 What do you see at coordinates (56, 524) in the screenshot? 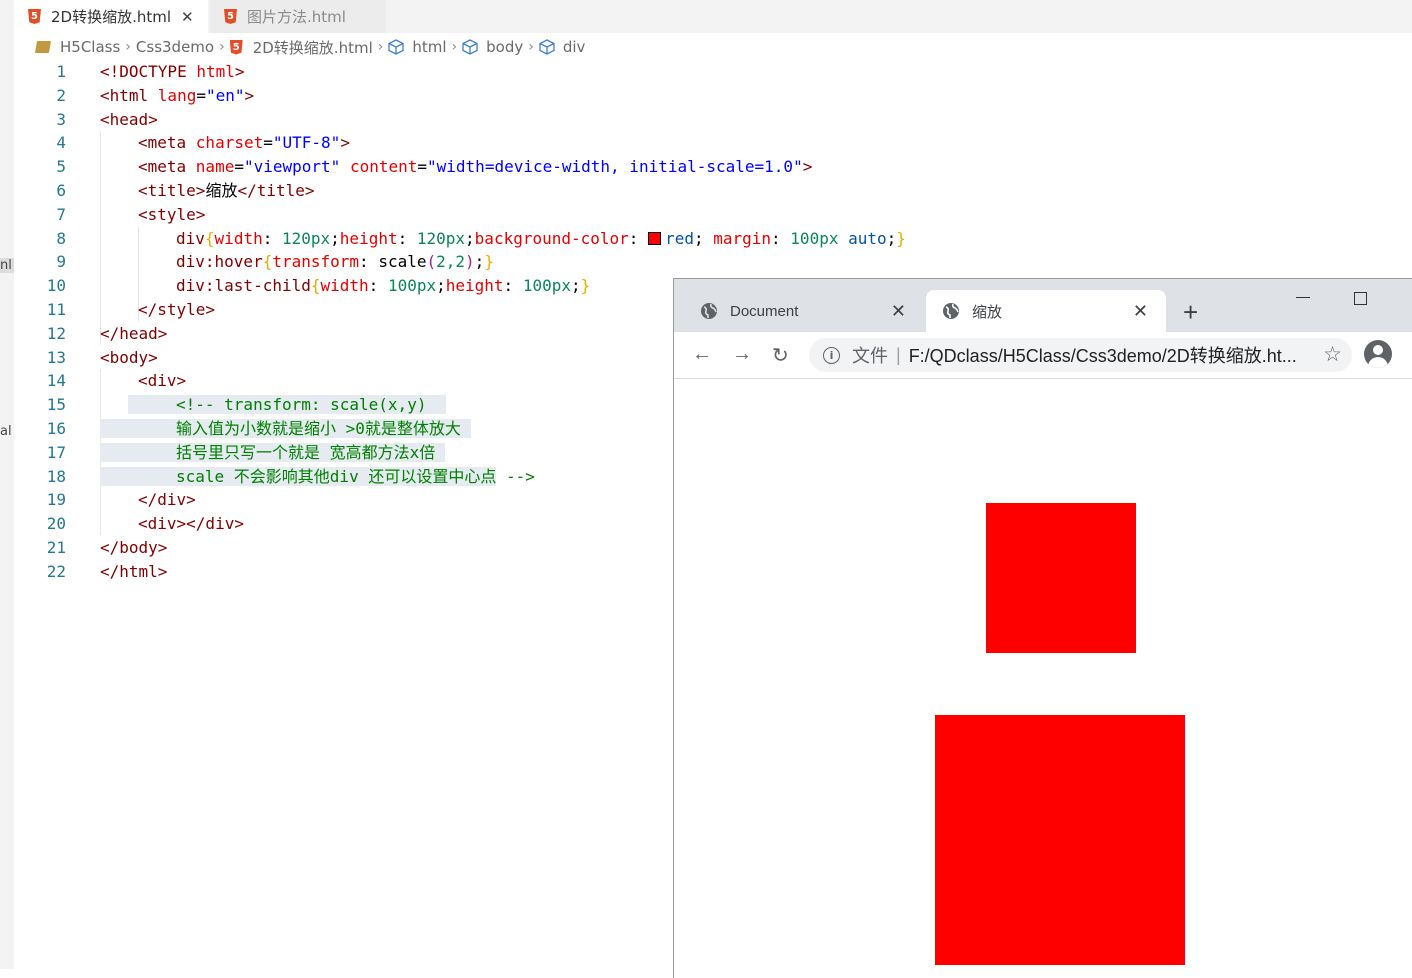
I see `line-number: 20` at bounding box center [56, 524].